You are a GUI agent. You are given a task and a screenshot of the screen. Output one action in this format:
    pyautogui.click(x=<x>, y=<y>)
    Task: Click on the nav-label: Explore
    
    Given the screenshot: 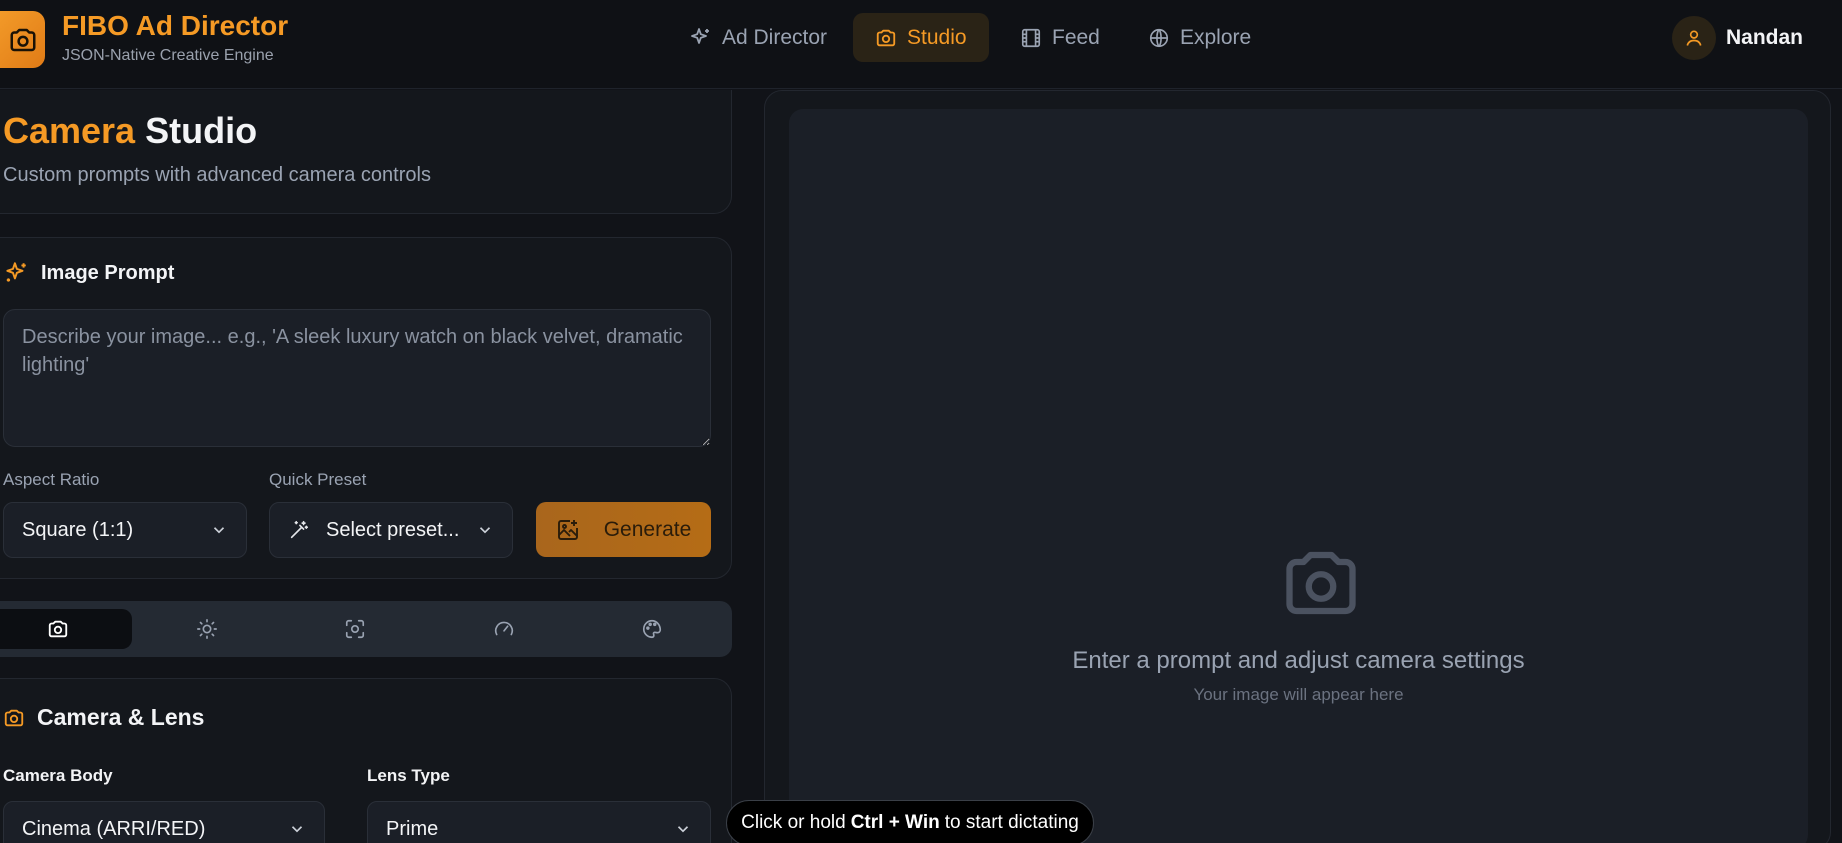 What is the action you would take?
    pyautogui.click(x=1216, y=37)
    